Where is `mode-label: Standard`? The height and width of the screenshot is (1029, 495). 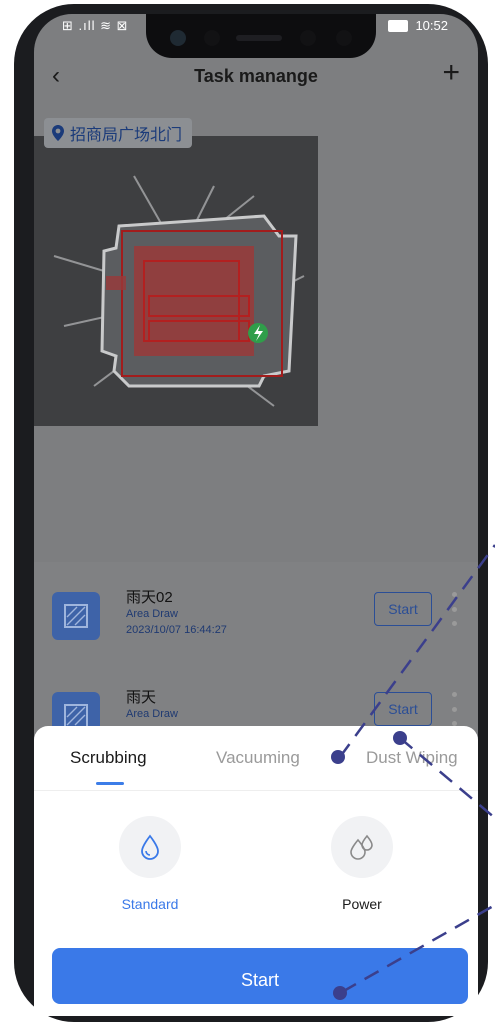 mode-label: Standard is located at coordinates (150, 904).